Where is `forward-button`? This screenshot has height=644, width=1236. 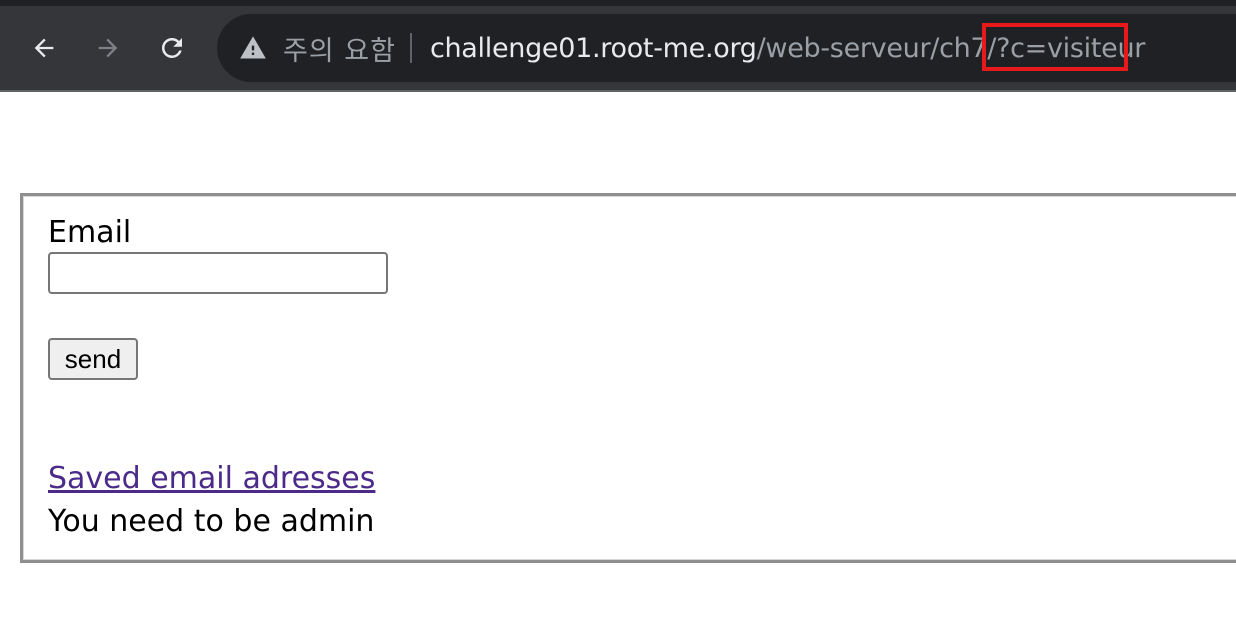
forward-button is located at coordinates (108, 48).